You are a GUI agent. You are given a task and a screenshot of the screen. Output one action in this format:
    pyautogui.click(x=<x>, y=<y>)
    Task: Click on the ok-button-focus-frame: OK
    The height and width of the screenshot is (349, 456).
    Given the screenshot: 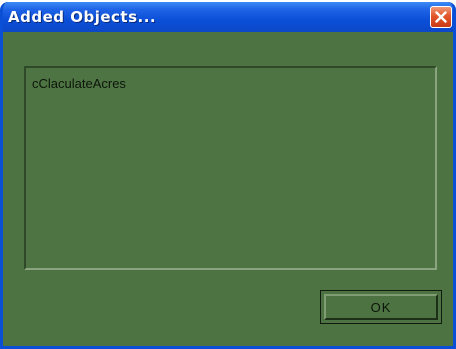 What is the action you would take?
    pyautogui.click(x=381, y=307)
    